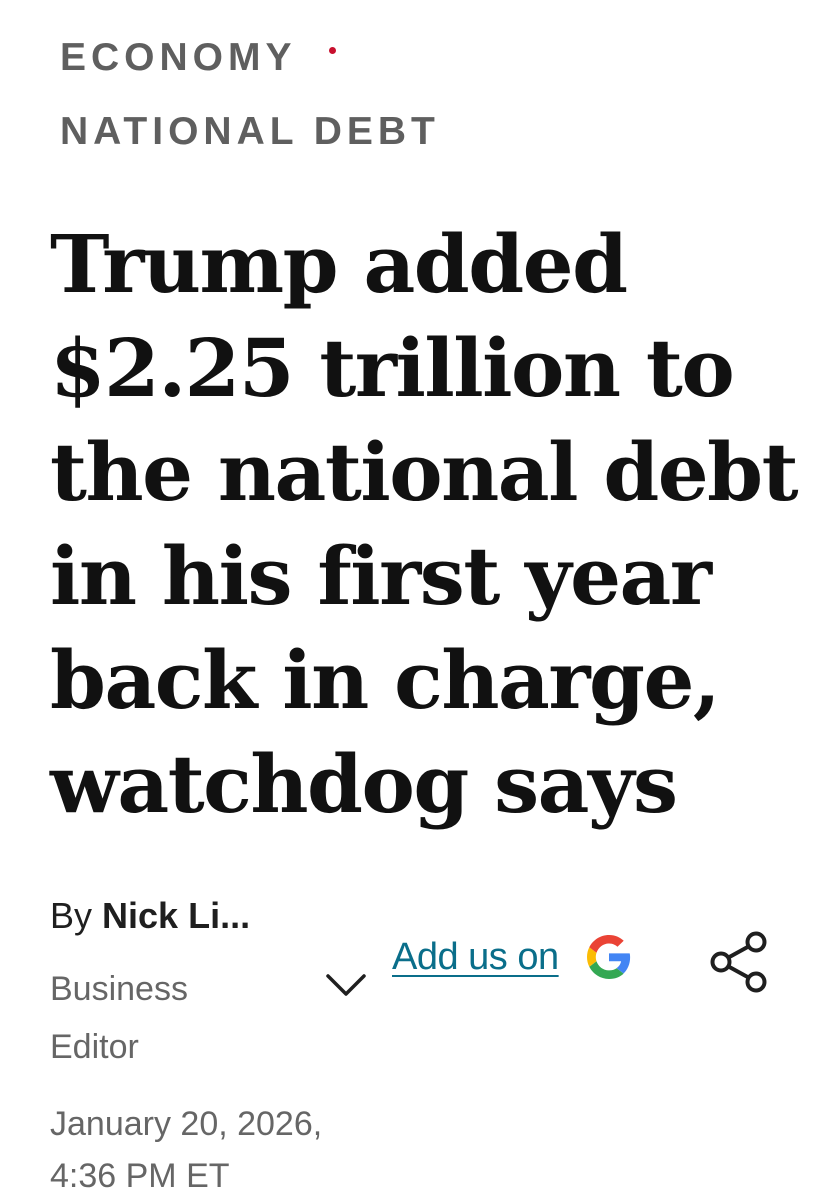 The image size is (825, 1202). I want to click on share-button, so click(740, 962).